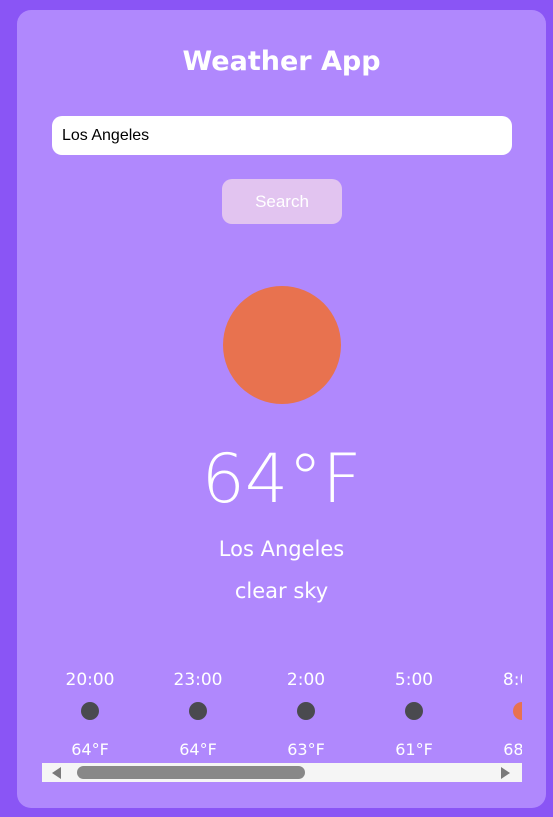 Image resolution: width=553 pixels, height=817 pixels. What do you see at coordinates (282, 201) in the screenshot?
I see `search-button: Search` at bounding box center [282, 201].